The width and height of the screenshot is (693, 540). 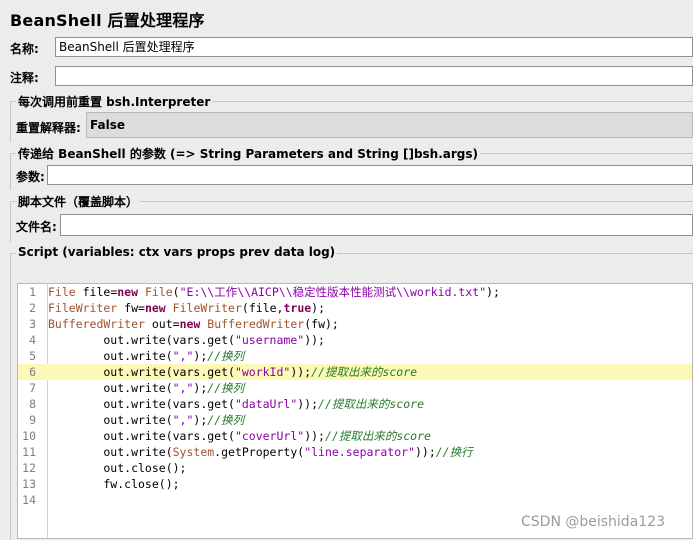 I want to click on code-text: out.close();, so click(x=117, y=468).